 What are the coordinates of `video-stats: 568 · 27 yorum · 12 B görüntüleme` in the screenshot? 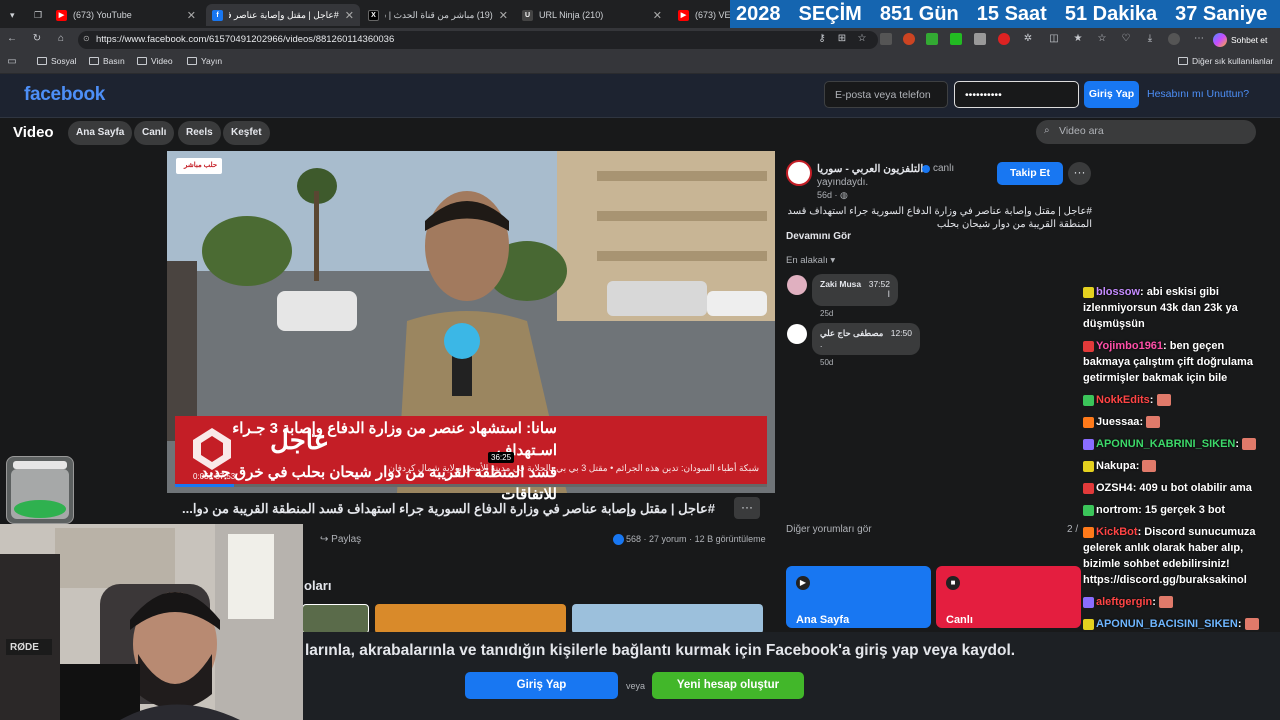 It's located at (689, 540).